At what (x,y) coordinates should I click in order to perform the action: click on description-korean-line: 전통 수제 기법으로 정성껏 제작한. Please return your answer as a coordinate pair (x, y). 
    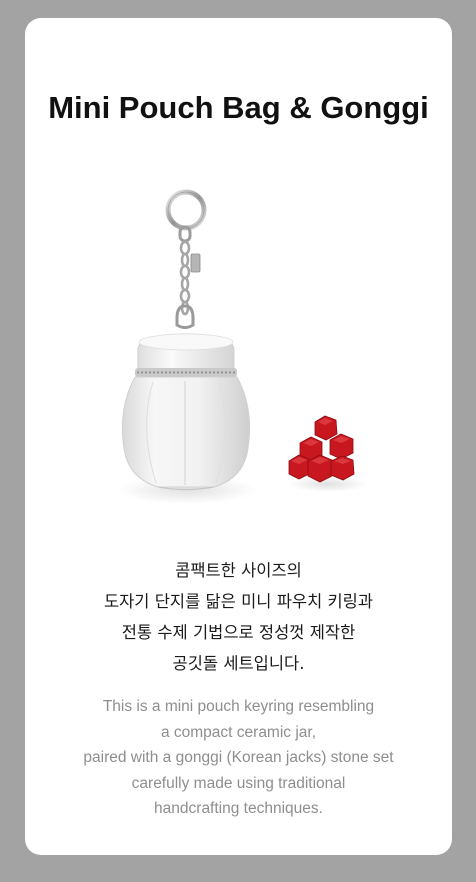
    Looking at the image, I should click on (238, 632).